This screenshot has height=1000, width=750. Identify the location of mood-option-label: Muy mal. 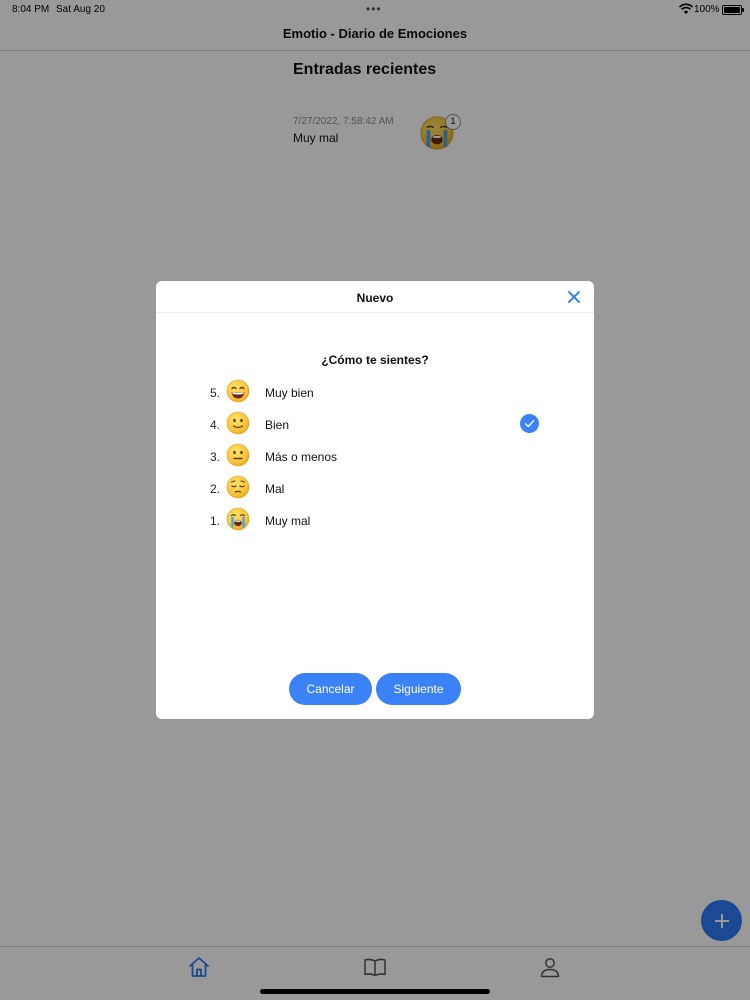
(288, 521).